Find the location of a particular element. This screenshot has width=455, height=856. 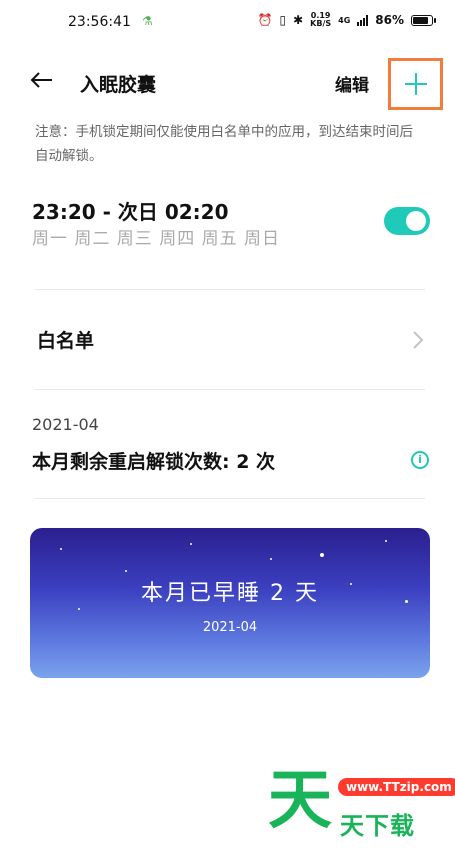

battery-icon is located at coordinates (423, 20).